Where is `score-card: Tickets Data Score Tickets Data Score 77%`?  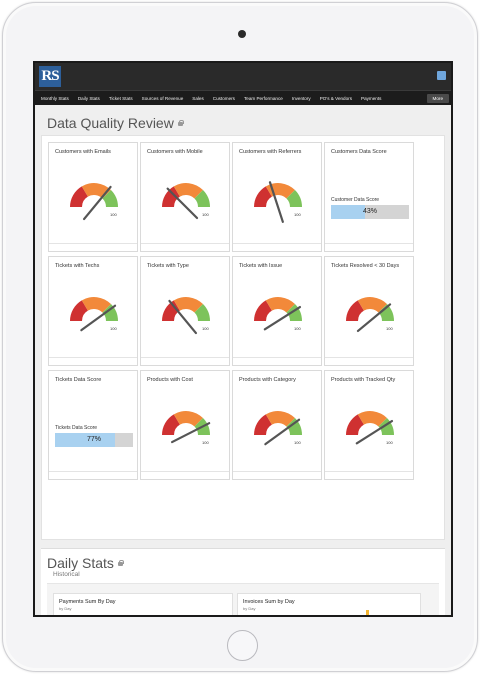 score-card: Tickets Data Score Tickets Data Score 77% is located at coordinates (93, 425).